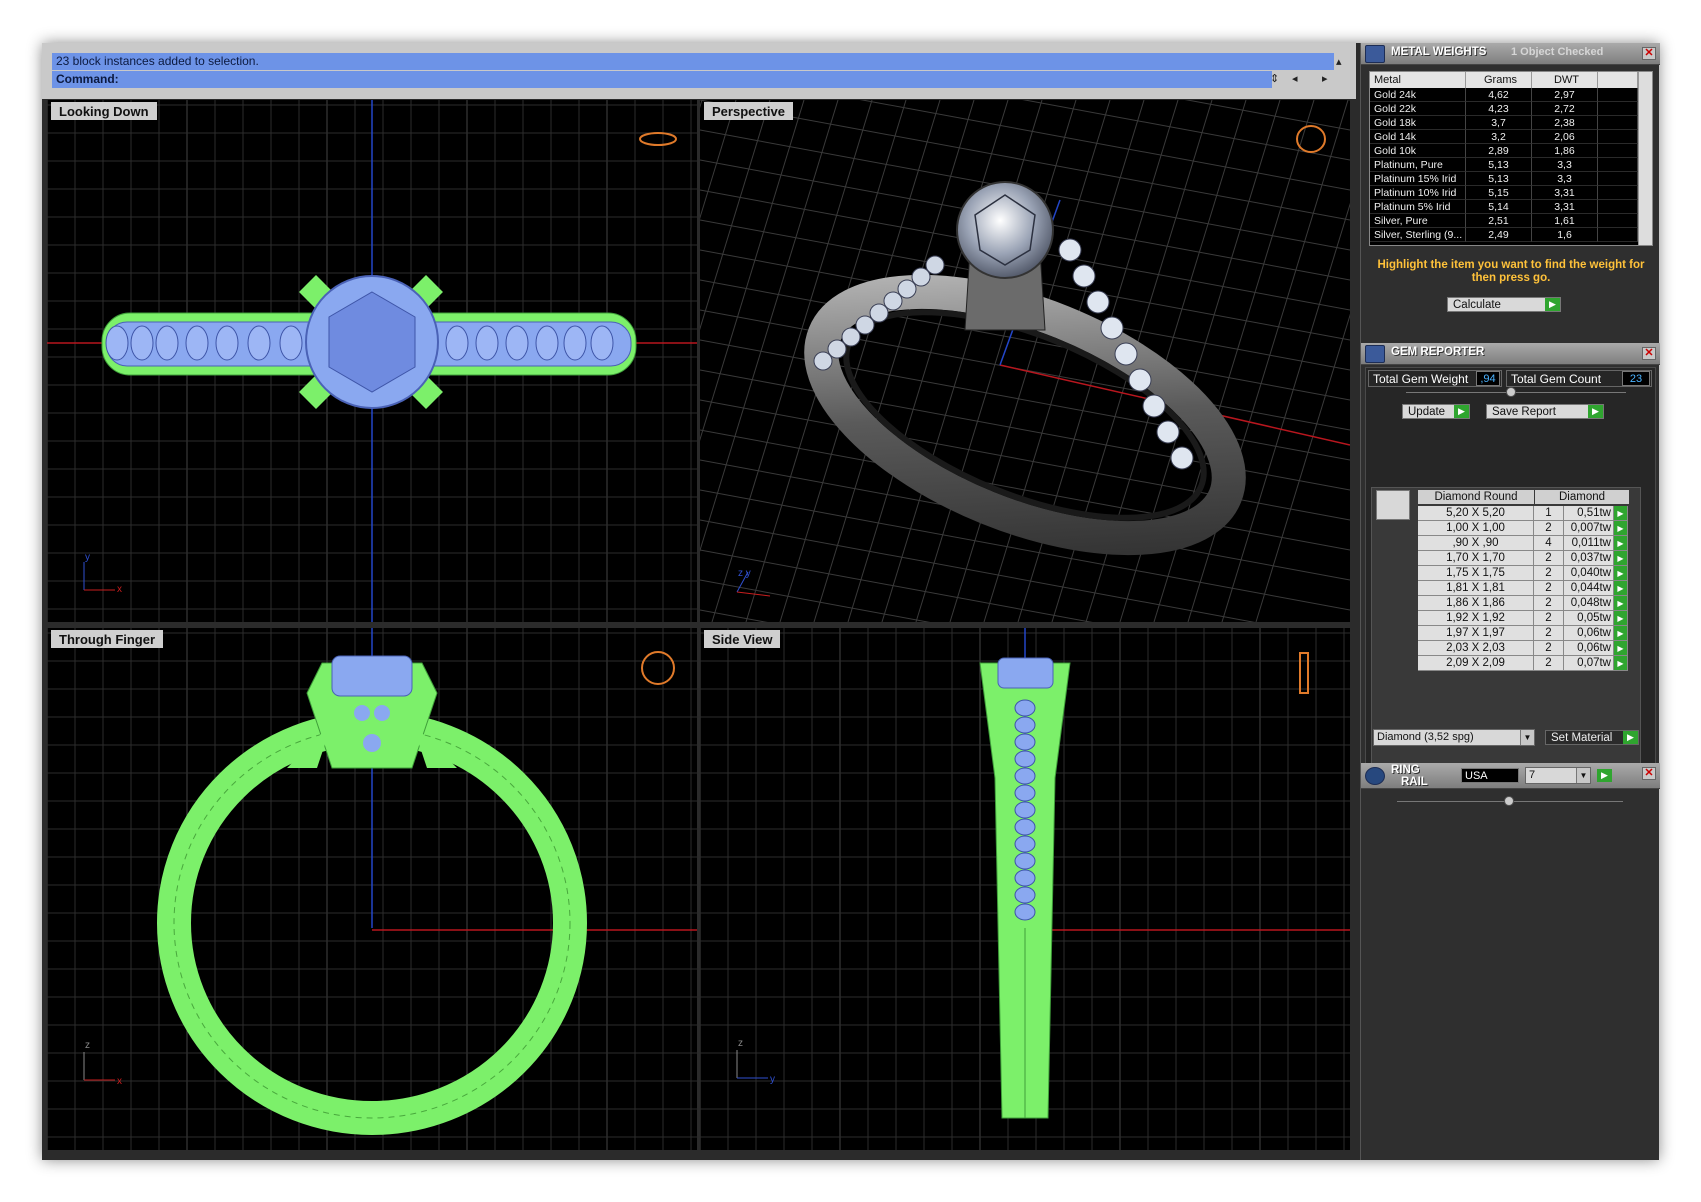  I want to click on command-spin-icon: ⇕, so click(1274, 78).